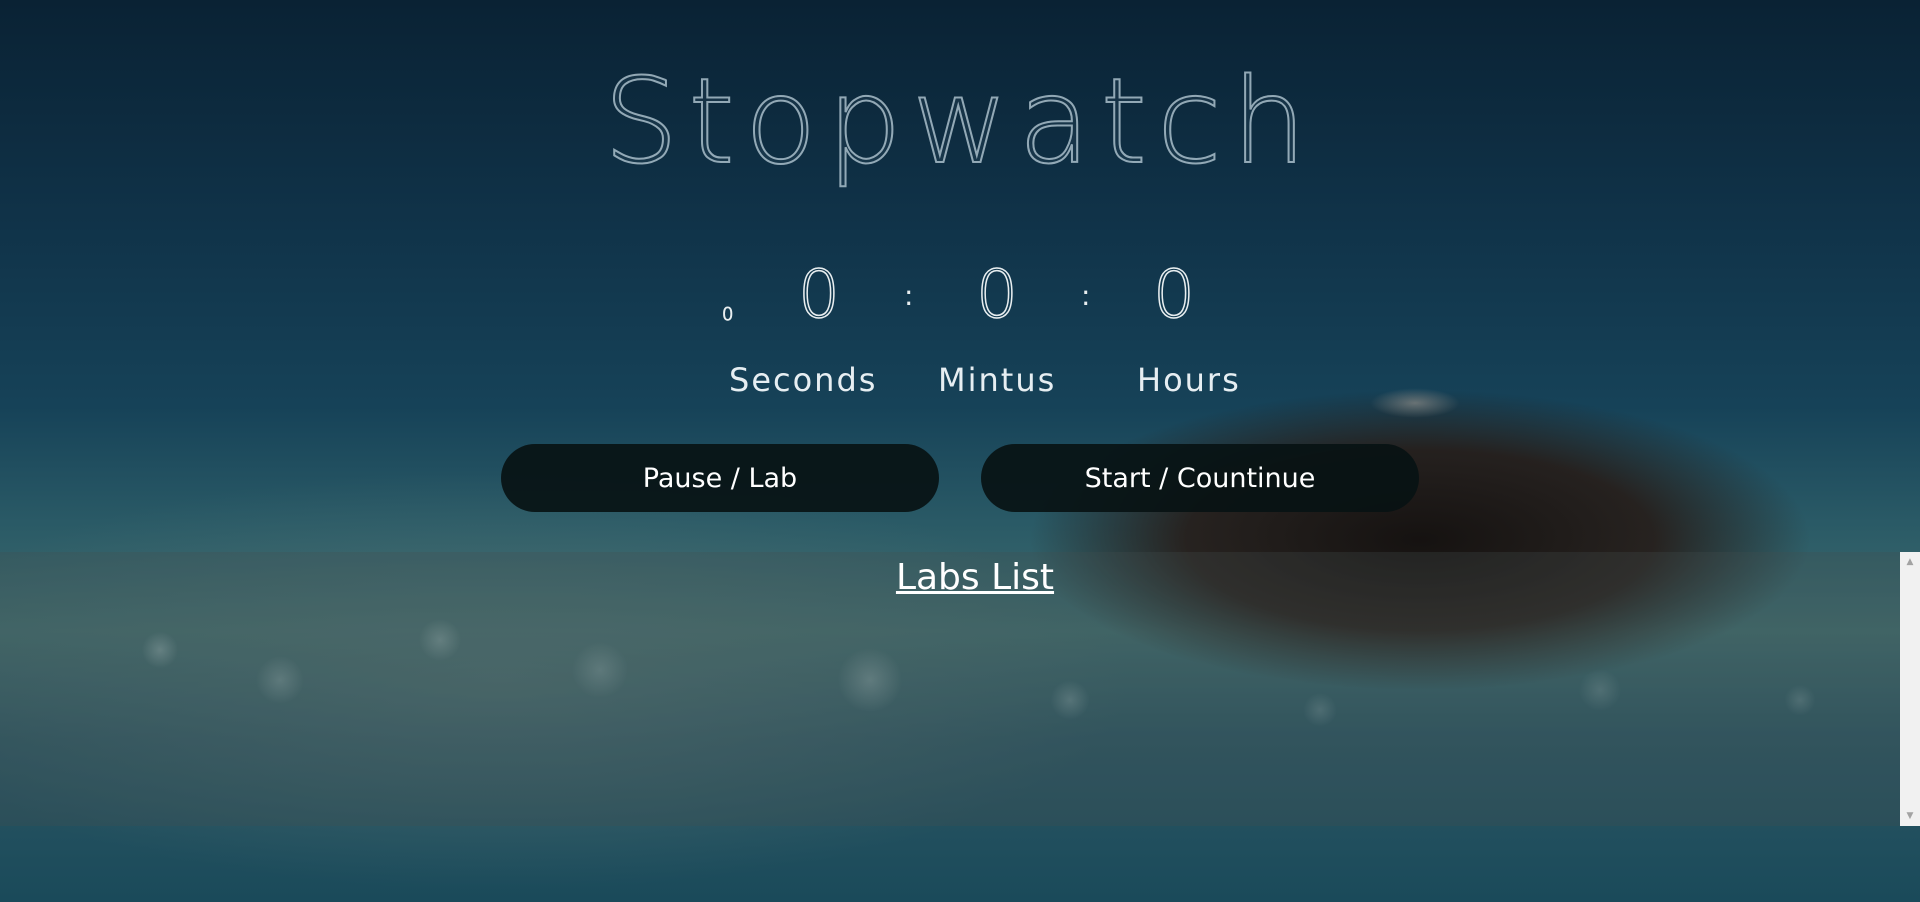  I want to click on labs-list-title: Labs List, so click(960, 577).